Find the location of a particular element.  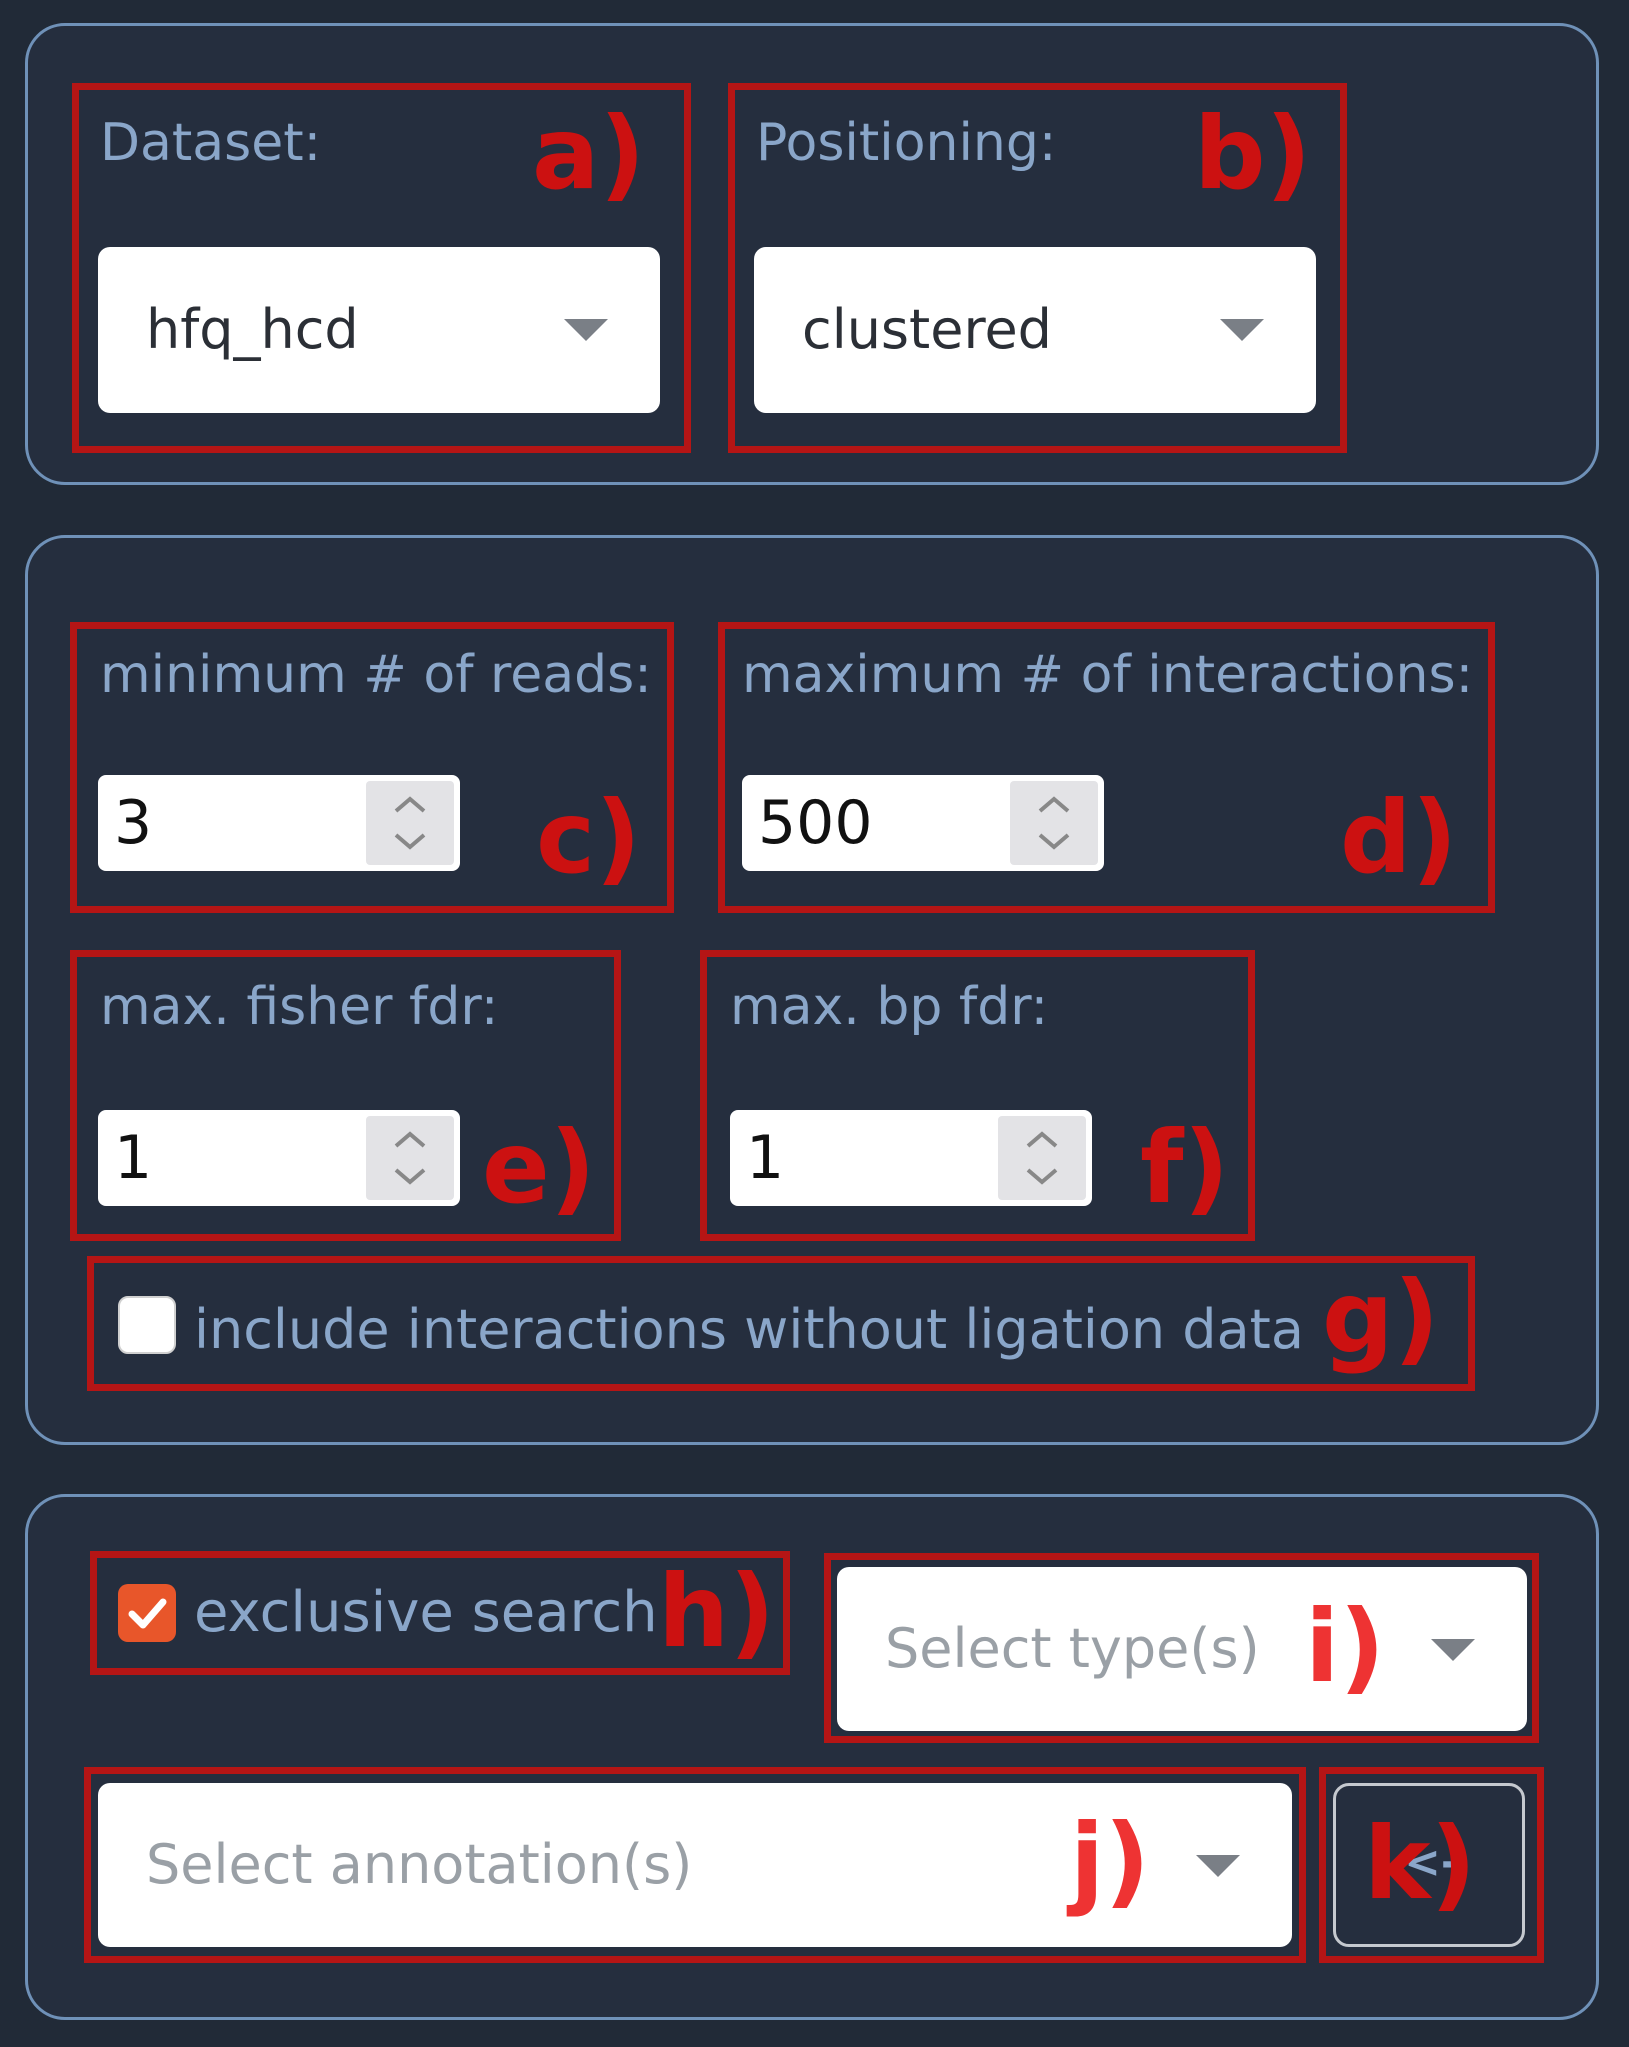

max-interactions-value: 500 is located at coordinates (815, 823).